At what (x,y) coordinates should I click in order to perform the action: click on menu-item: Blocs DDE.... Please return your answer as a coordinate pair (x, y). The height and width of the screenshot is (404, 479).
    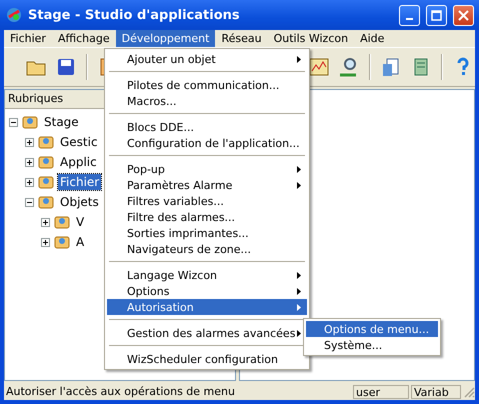
    Looking at the image, I should click on (207, 127).